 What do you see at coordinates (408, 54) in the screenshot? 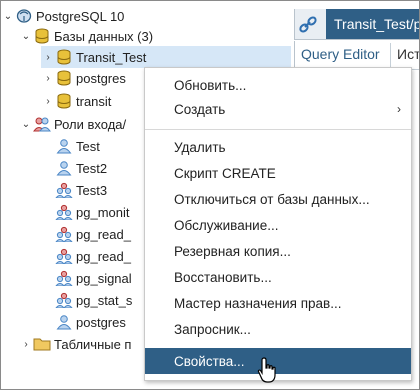
I see `tab-history: Ист` at bounding box center [408, 54].